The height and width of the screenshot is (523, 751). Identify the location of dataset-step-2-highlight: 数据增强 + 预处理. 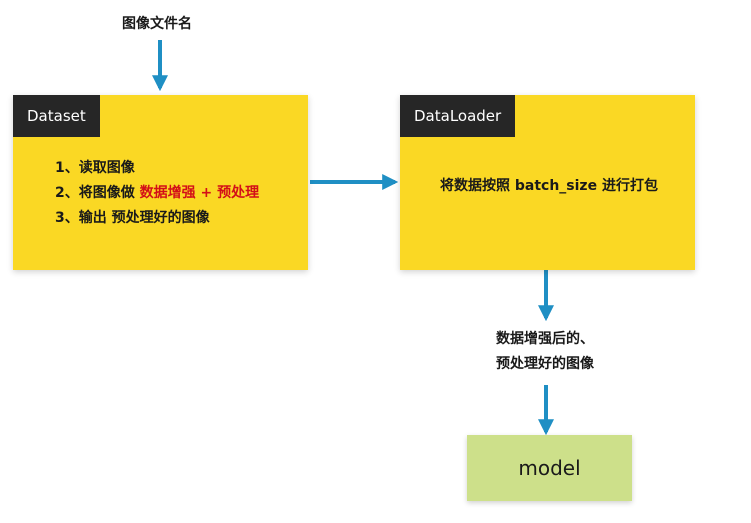
(199, 193).